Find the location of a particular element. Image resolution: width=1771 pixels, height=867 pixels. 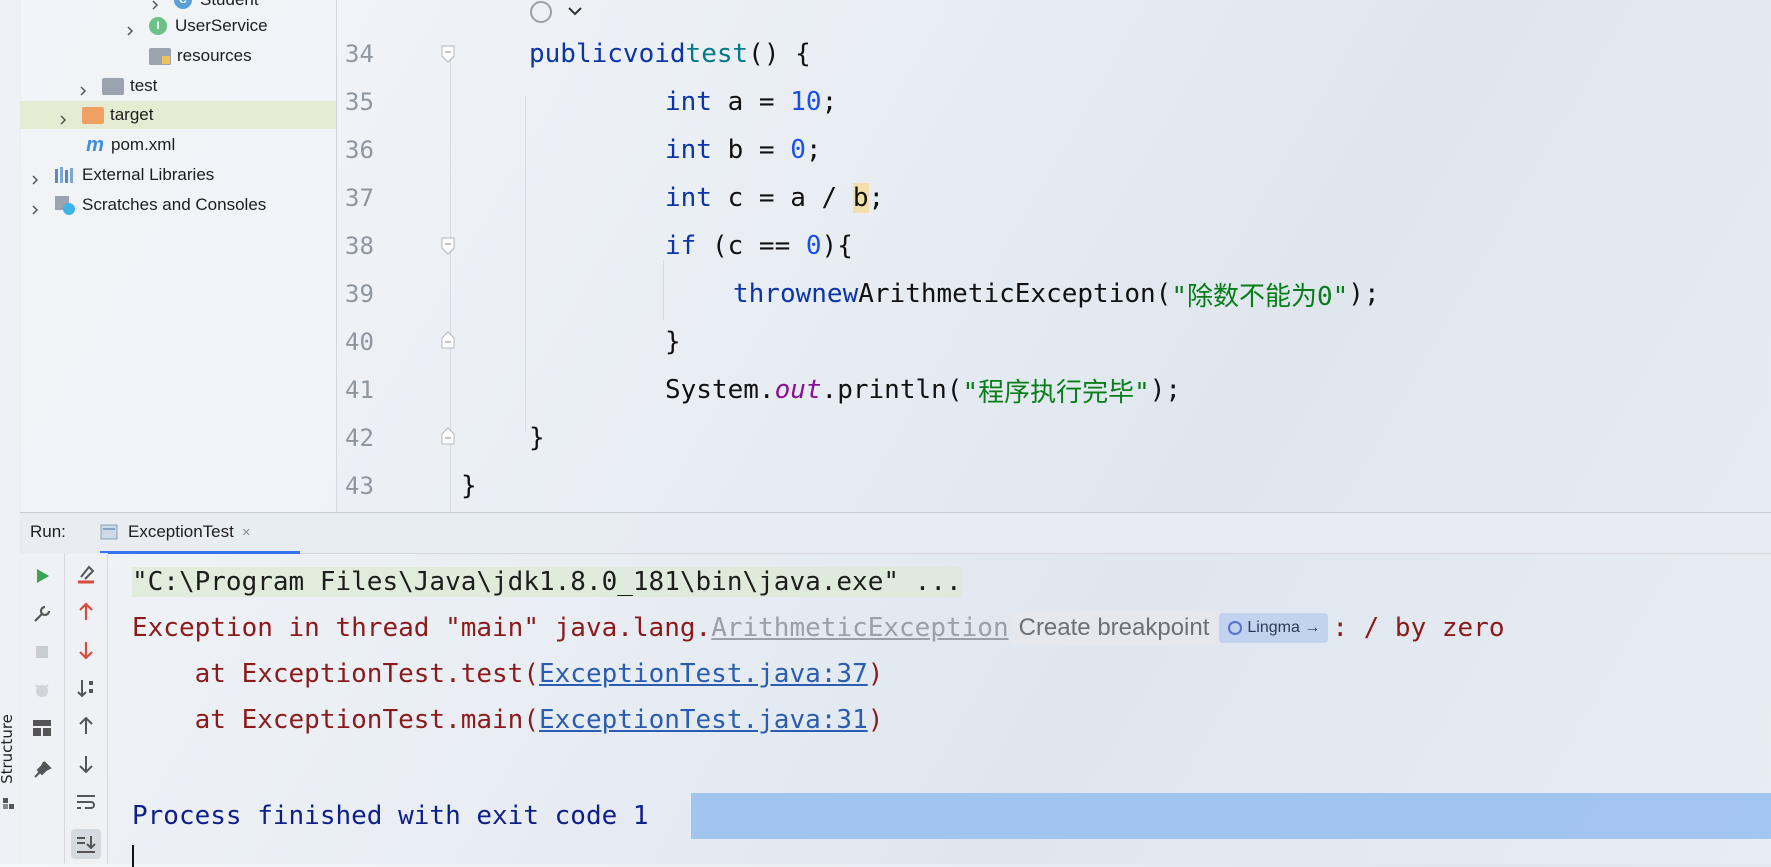

stack-trace-link: ExceptionTest.java:31 is located at coordinates (703, 720).